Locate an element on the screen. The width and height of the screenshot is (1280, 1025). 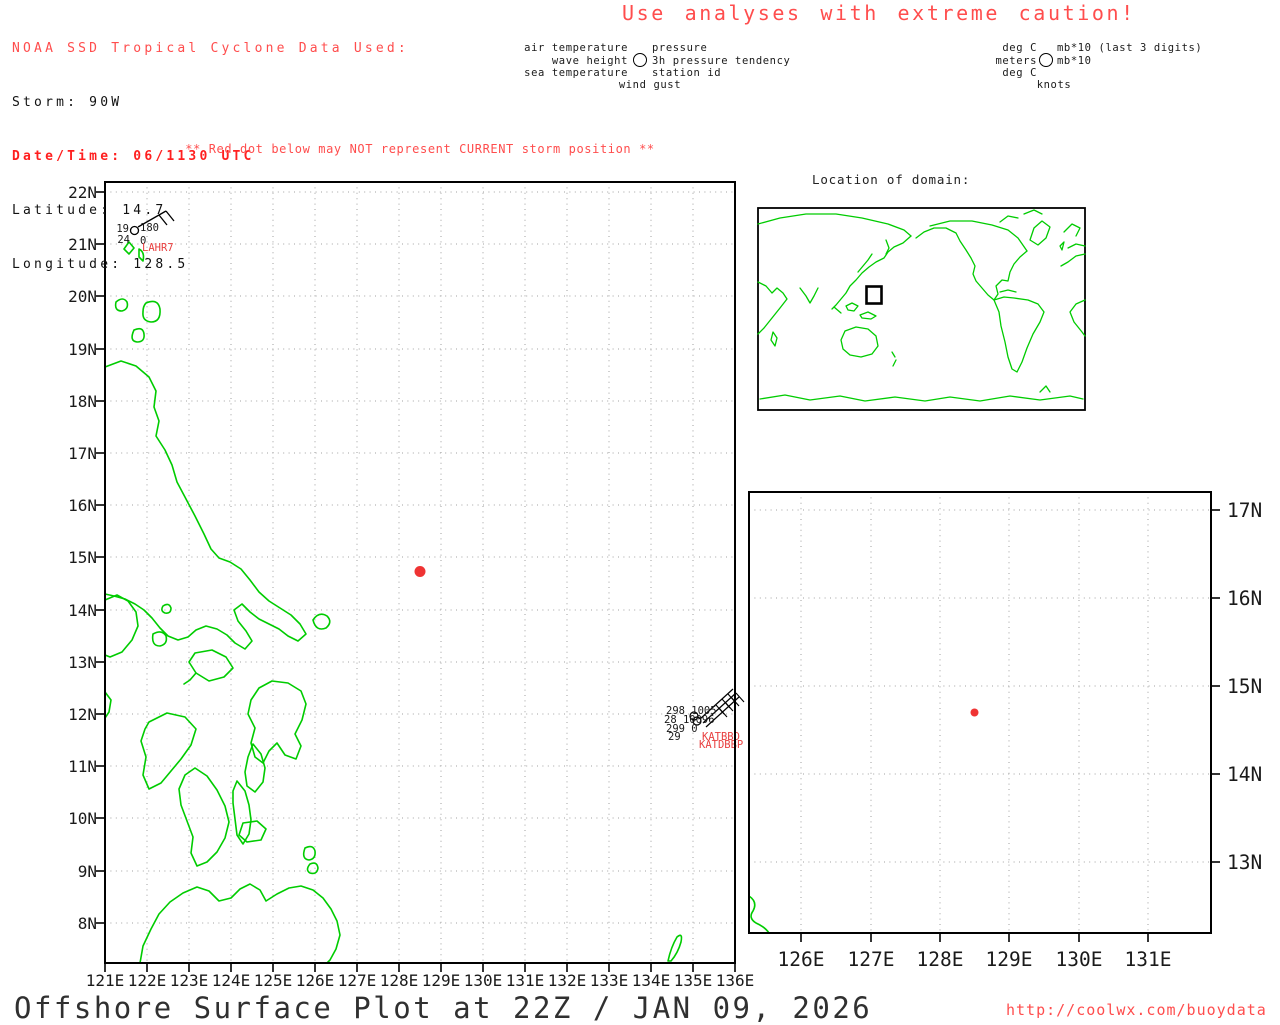
domain-inset-frame is located at coordinates (921, 309).